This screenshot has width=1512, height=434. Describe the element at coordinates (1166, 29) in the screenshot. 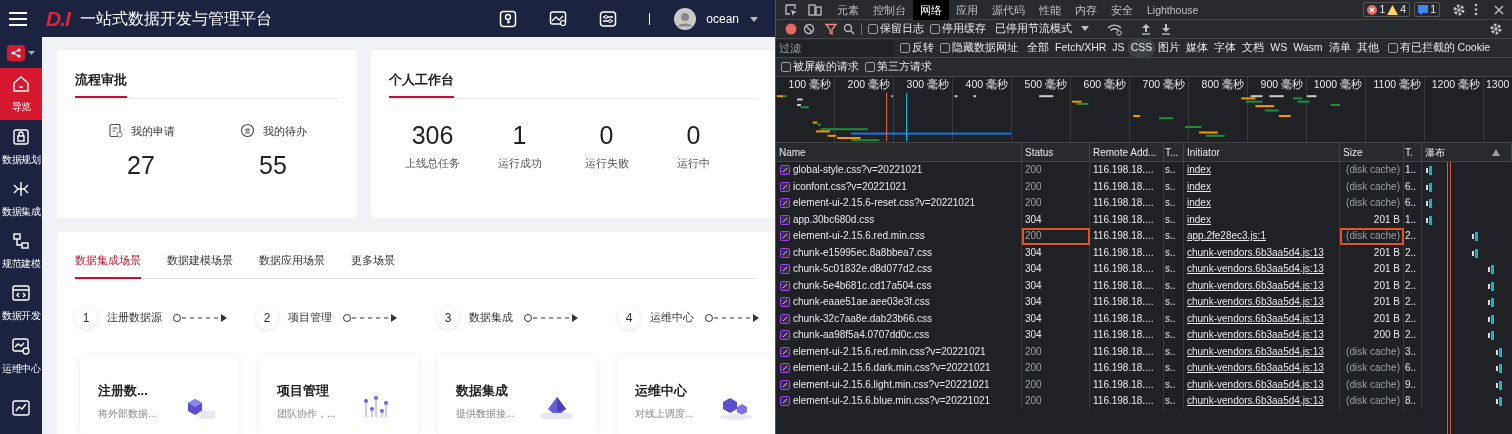

I see `download-icon` at that location.